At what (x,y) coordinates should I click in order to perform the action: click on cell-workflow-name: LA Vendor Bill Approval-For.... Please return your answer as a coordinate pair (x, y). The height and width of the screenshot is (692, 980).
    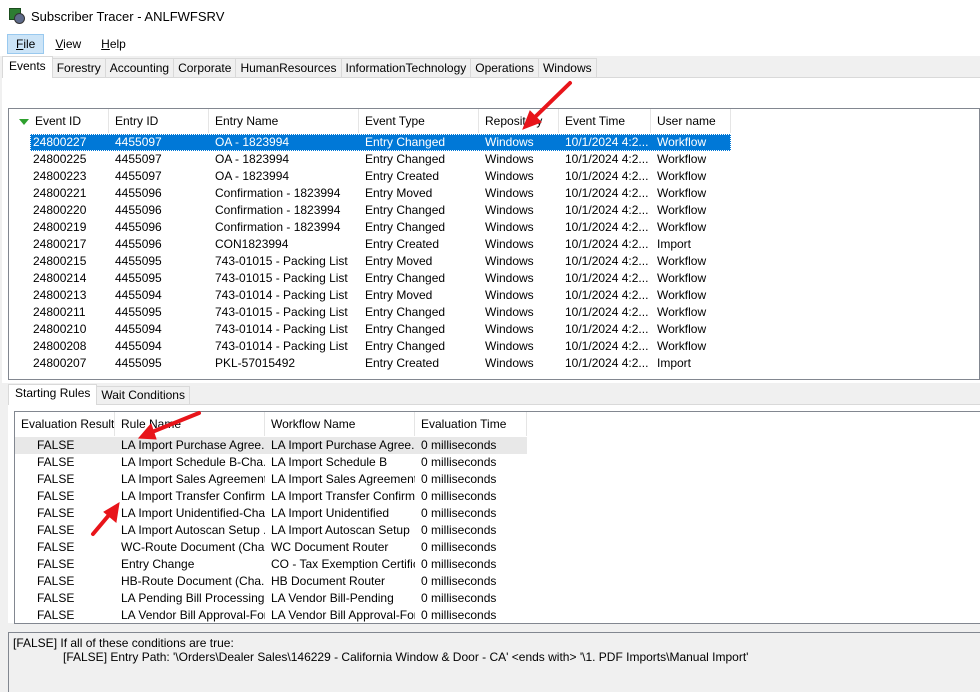
    Looking at the image, I should click on (343, 615).